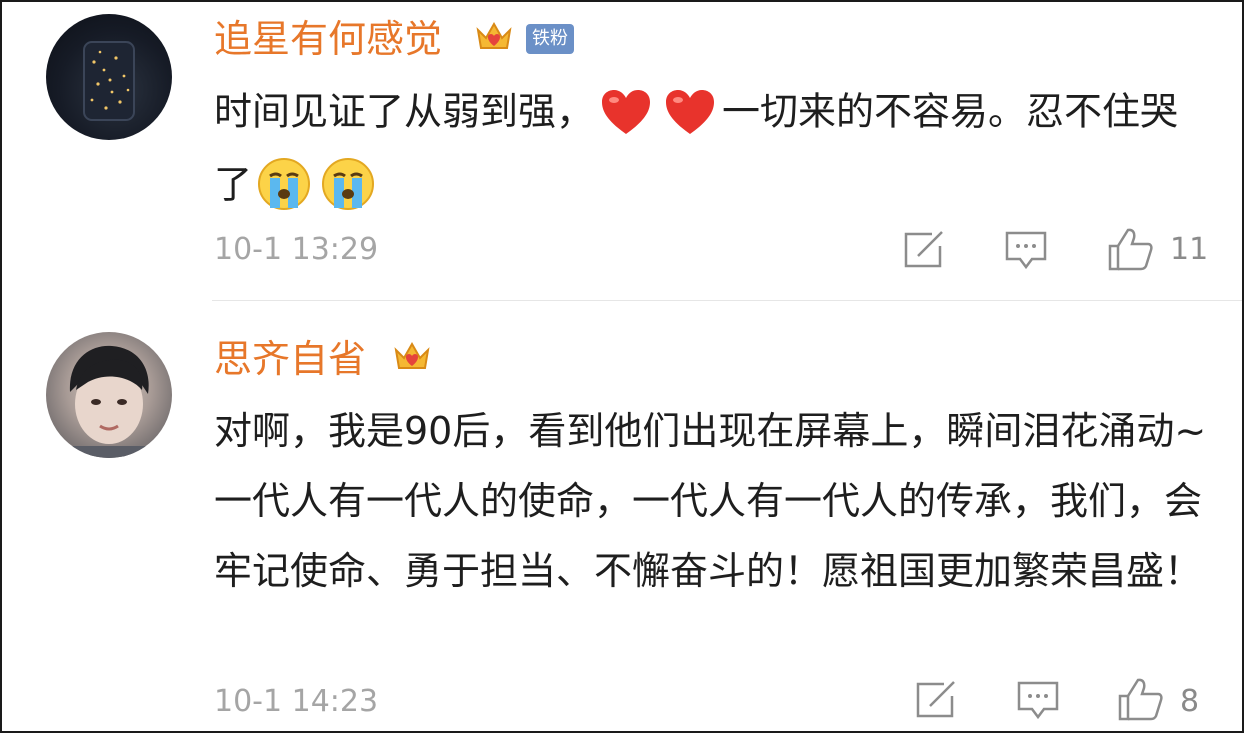  Describe the element at coordinates (727, 300) in the screenshot. I see `divider` at that location.